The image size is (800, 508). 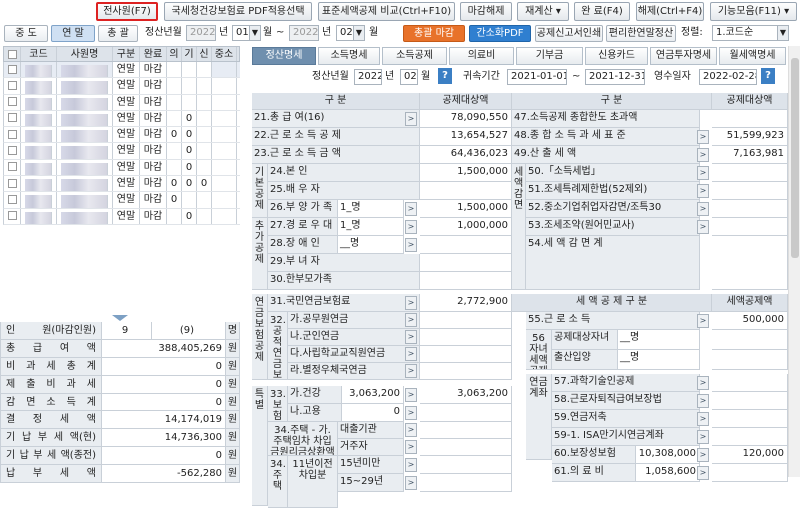 I want to click on functions-button: 기능모음(F11) ▾, so click(x=753, y=11).